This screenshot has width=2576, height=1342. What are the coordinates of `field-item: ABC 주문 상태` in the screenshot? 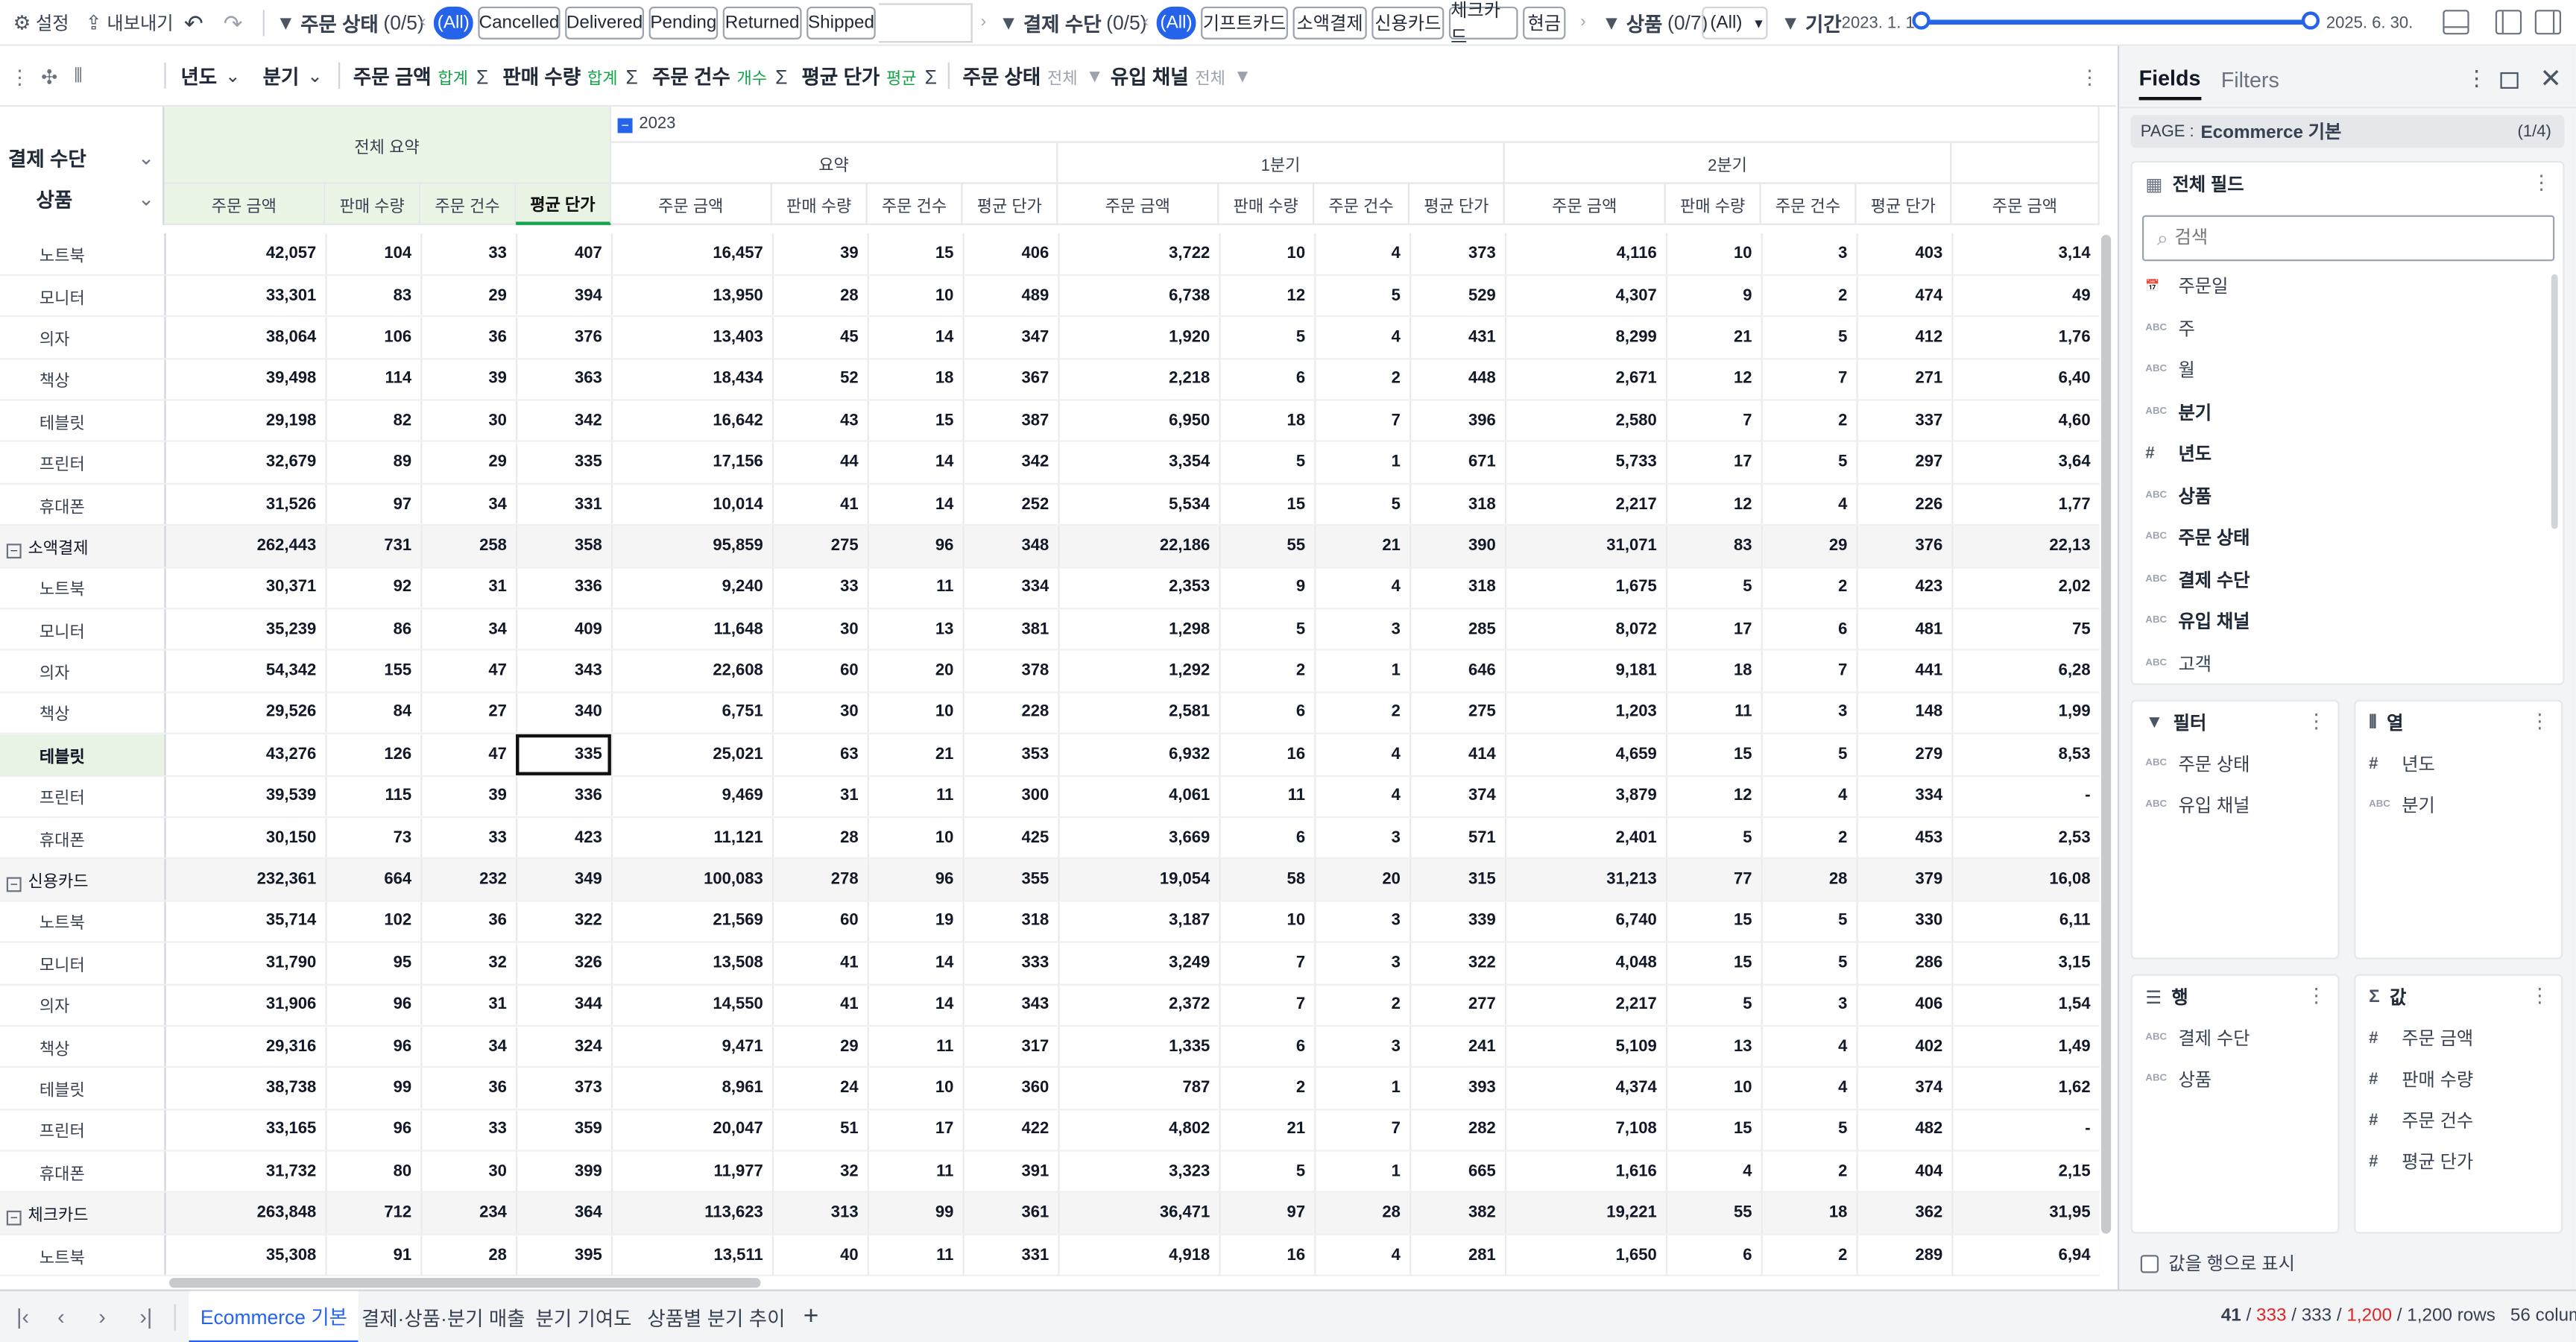 It's located at (2197, 537).